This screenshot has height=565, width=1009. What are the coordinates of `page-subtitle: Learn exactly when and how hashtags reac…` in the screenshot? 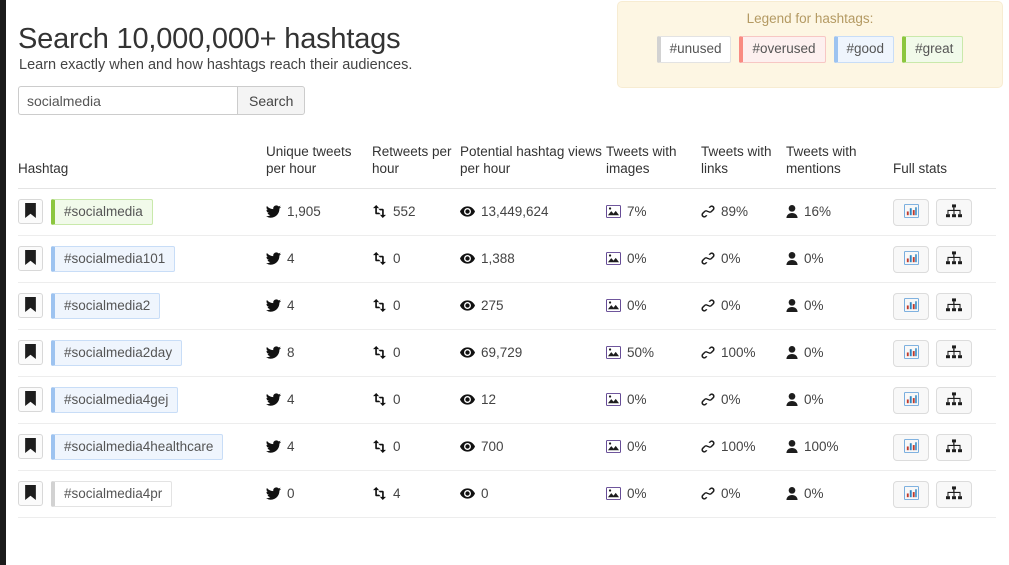 It's located at (216, 65).